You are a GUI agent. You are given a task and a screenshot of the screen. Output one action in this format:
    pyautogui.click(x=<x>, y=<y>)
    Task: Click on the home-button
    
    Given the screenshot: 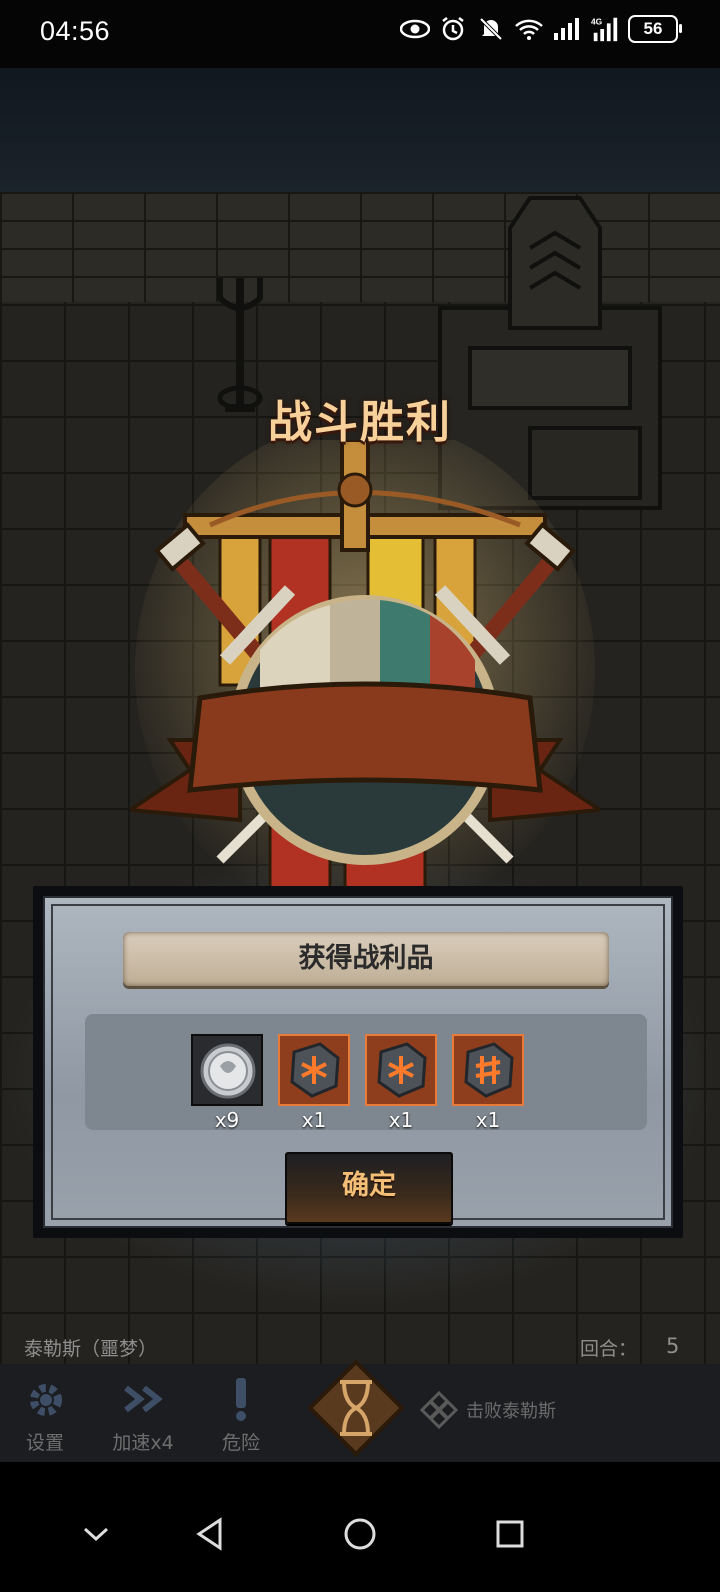 What is the action you would take?
    pyautogui.click(x=360, y=1534)
    